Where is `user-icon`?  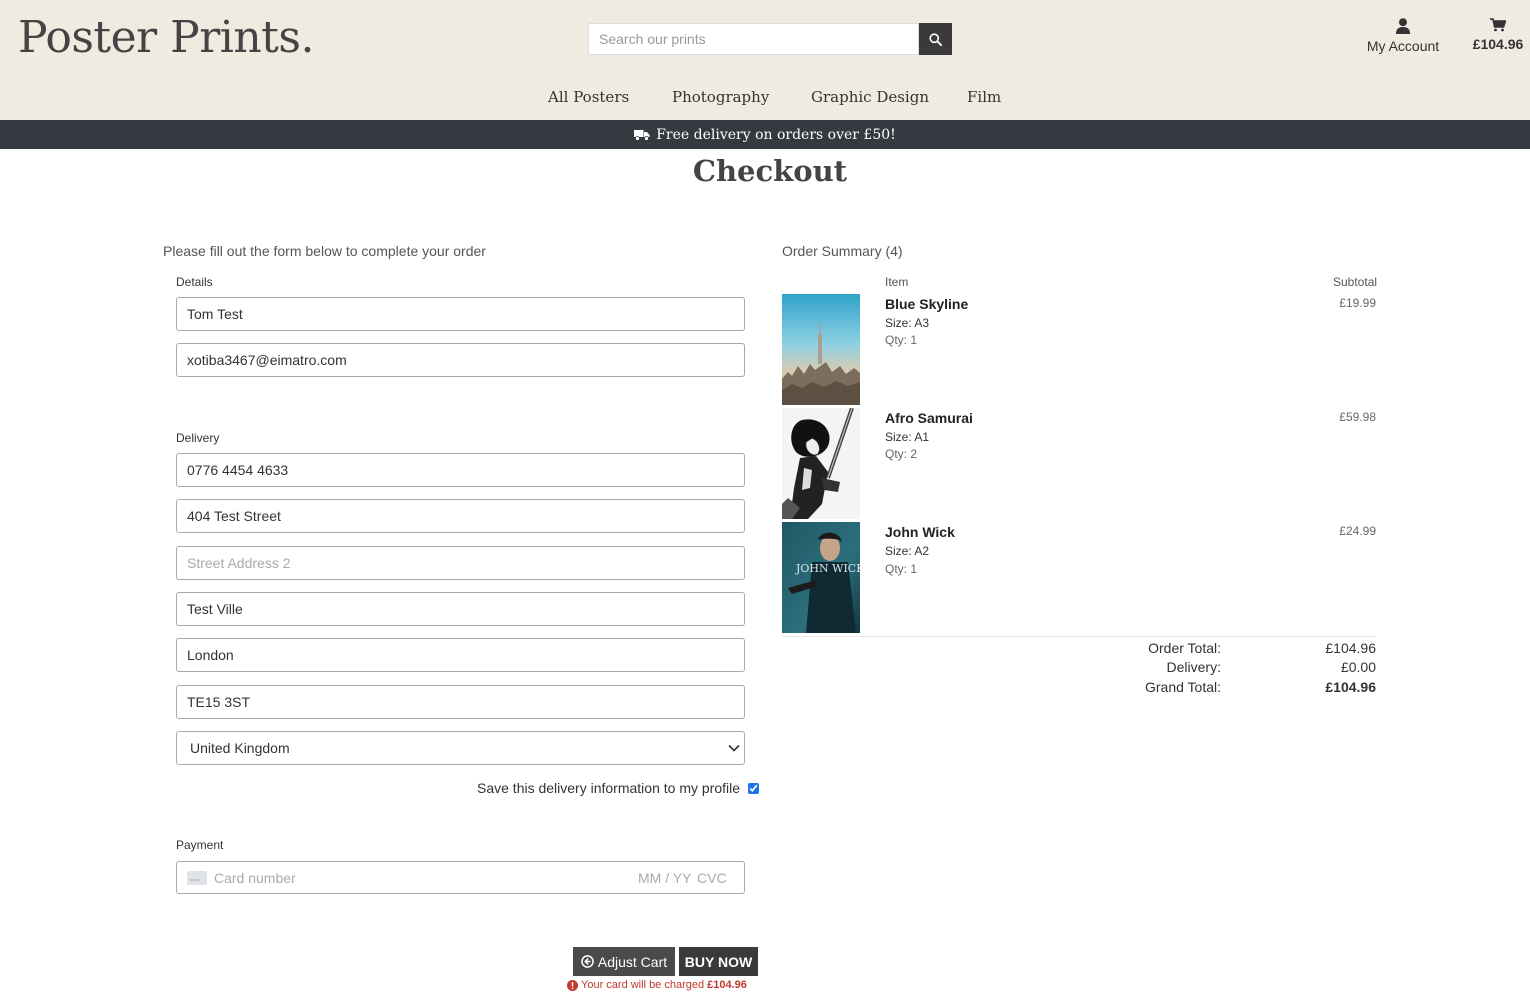
user-icon is located at coordinates (1403, 26).